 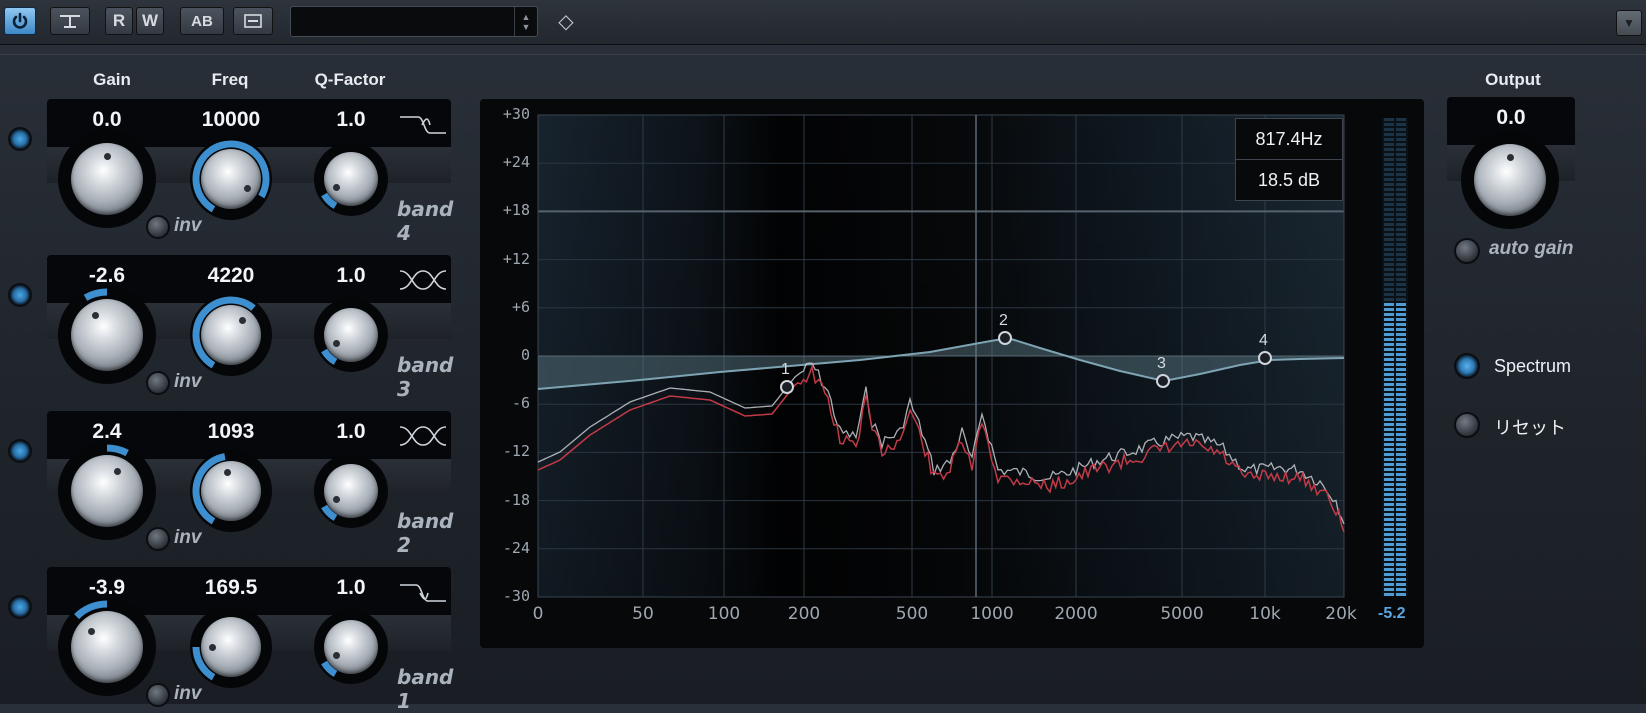 I want to click on reset-label: リセット, so click(x=1530, y=428).